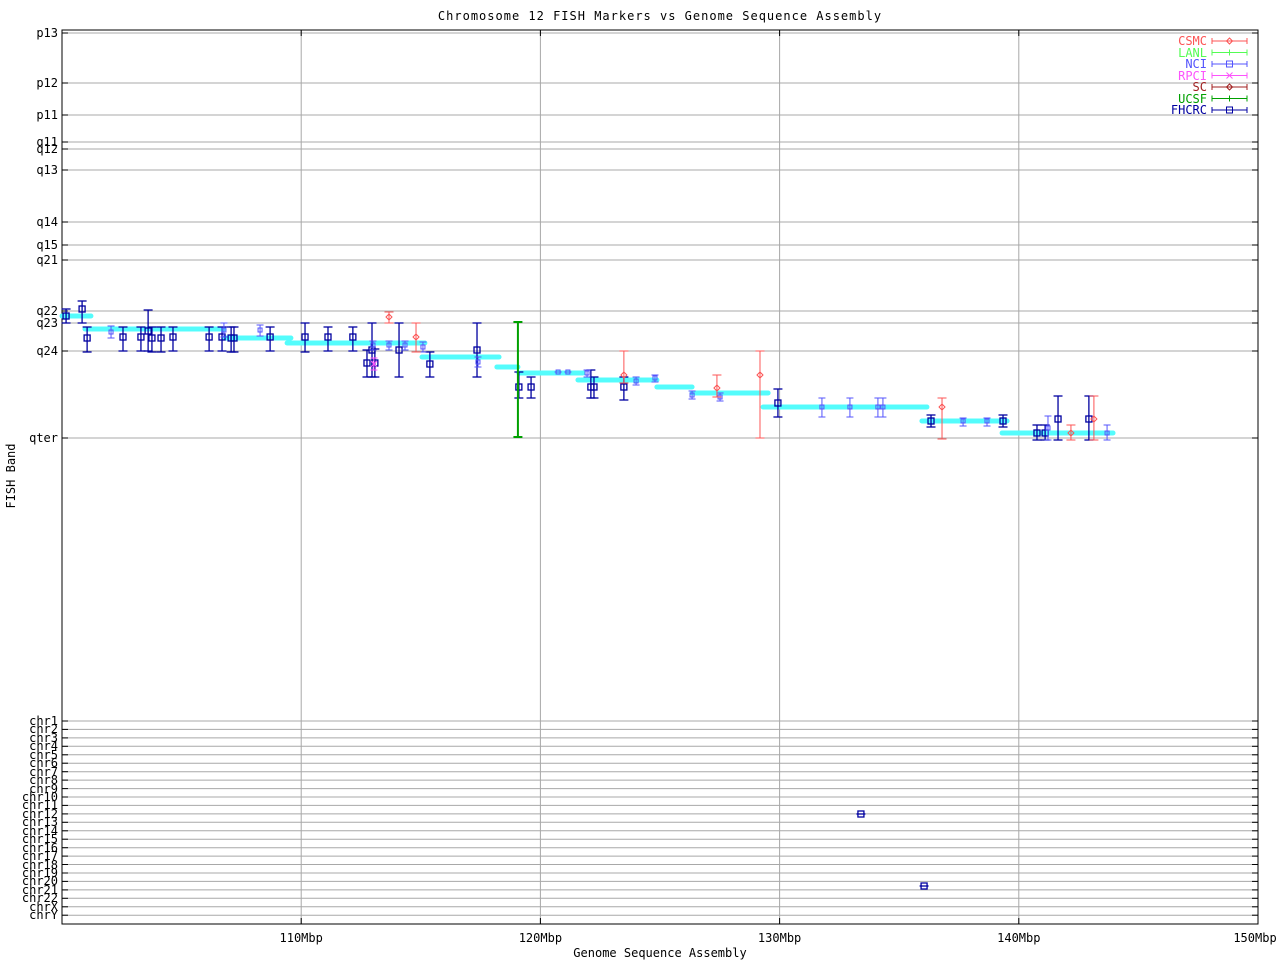 Image resolution: width=1280 pixels, height=960 pixels. I want to click on y-tick-label: p11, so click(47, 115).